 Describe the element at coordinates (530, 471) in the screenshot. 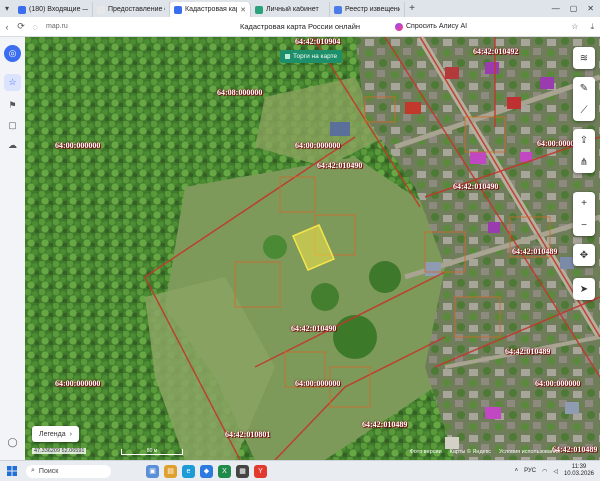

I see `language-indicator: РУС` at that location.